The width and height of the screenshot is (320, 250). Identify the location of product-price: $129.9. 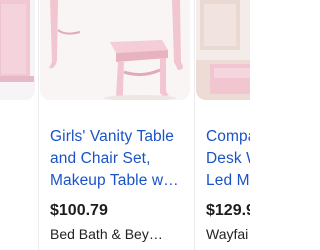
(228, 210).